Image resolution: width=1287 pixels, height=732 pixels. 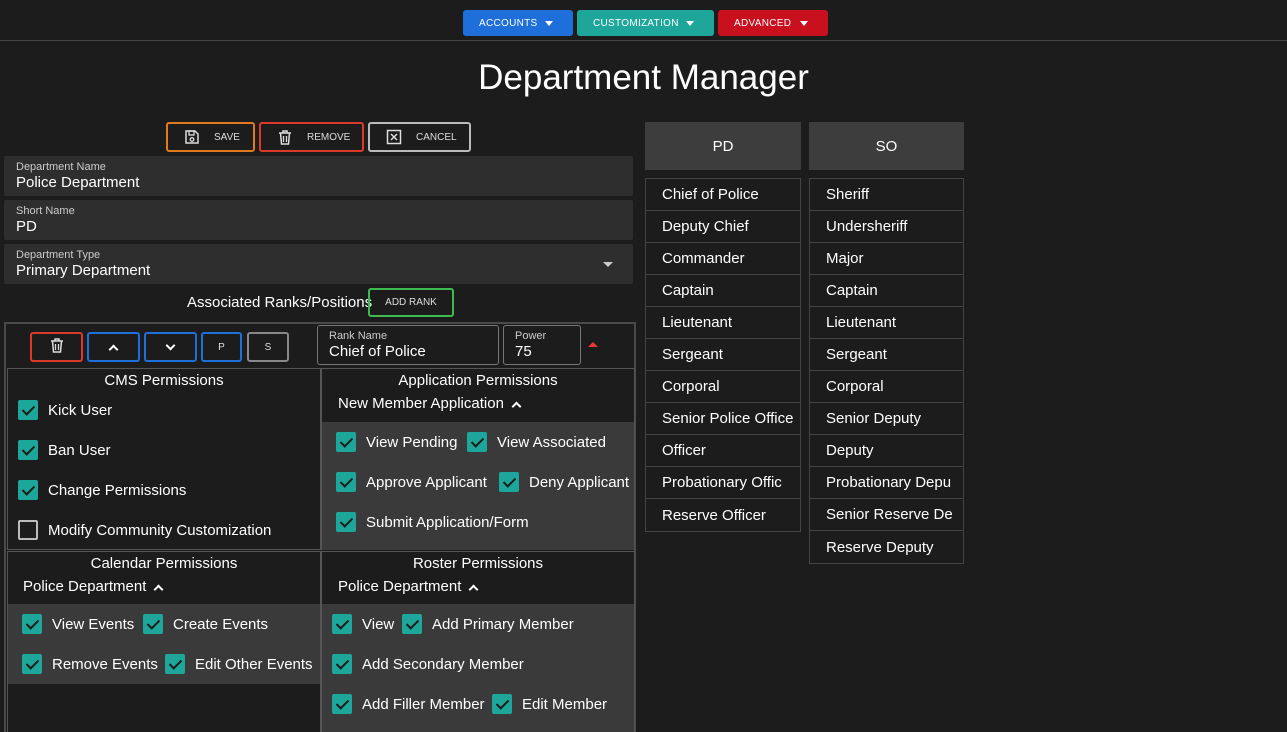 What do you see at coordinates (523, 351) in the screenshot?
I see `power-value: 75` at bounding box center [523, 351].